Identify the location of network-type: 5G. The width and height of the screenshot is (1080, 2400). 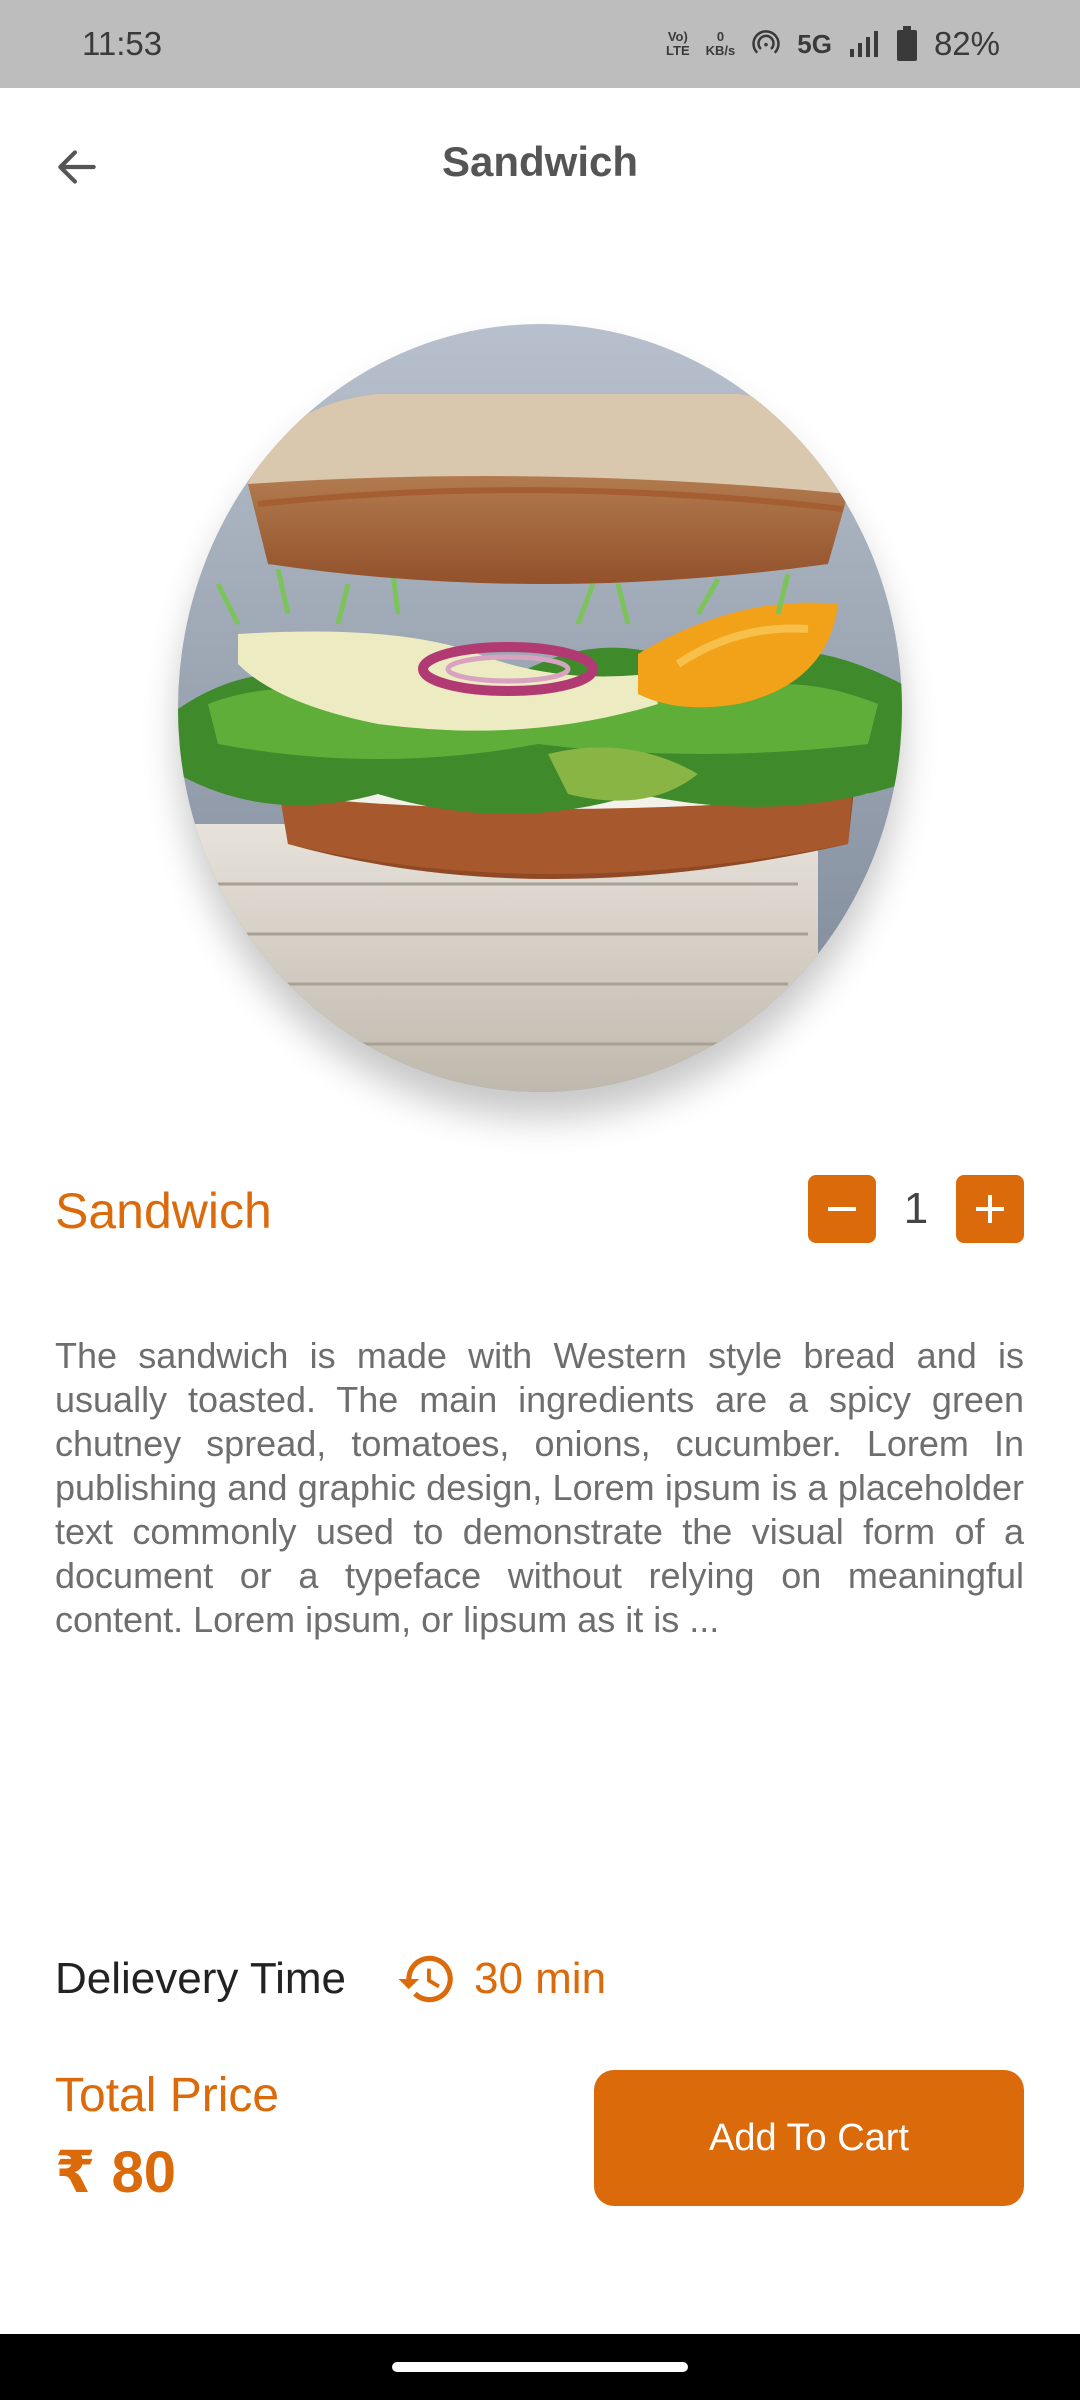
(814, 43).